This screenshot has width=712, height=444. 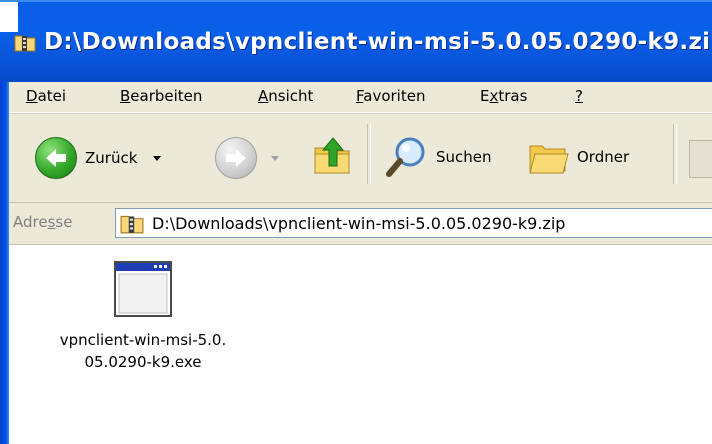 What do you see at coordinates (64, 222) in the screenshot?
I see `address-label-rest: se` at bounding box center [64, 222].